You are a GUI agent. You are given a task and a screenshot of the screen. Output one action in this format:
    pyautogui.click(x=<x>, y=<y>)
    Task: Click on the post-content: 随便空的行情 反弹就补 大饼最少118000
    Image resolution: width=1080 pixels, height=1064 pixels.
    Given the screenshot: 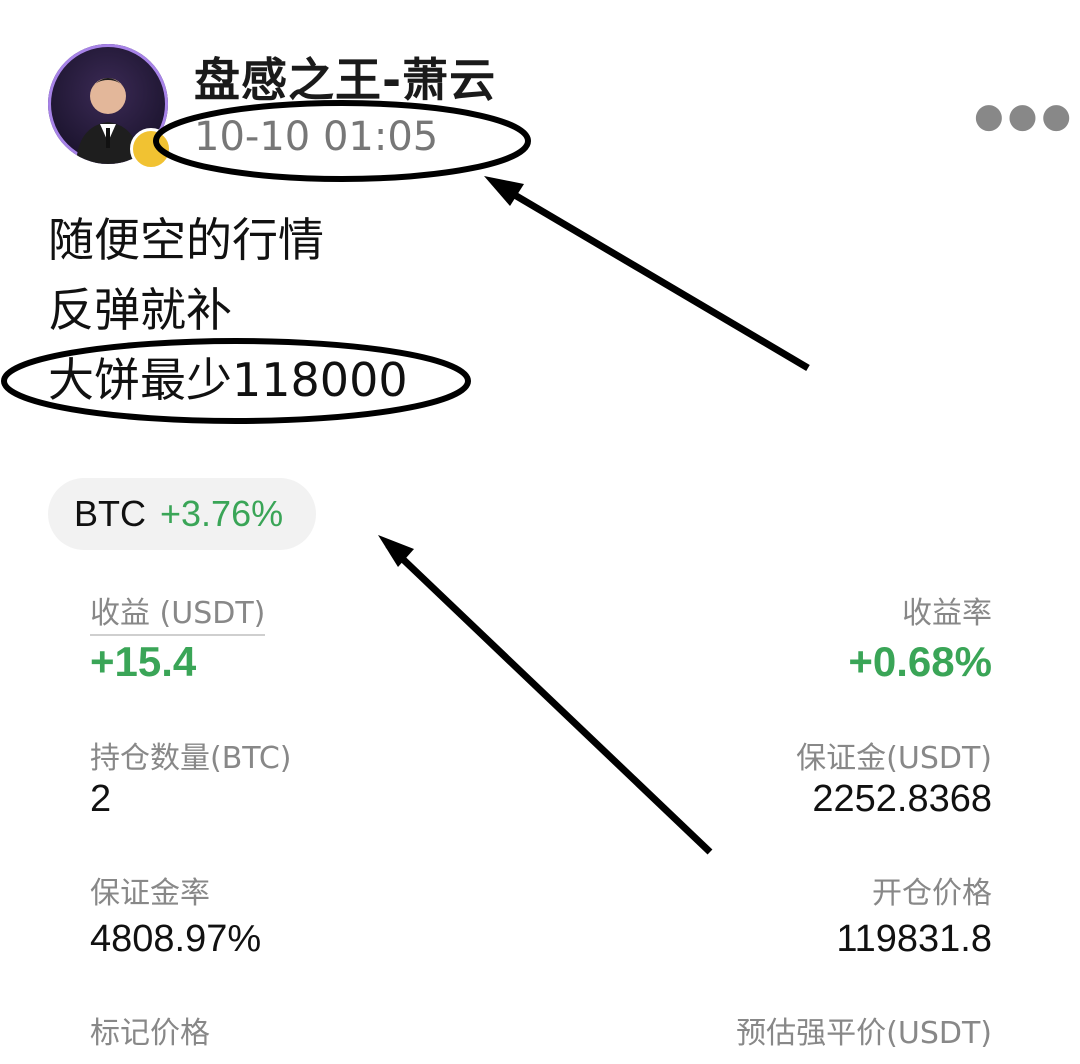 What is the action you would take?
    pyautogui.click(x=228, y=310)
    